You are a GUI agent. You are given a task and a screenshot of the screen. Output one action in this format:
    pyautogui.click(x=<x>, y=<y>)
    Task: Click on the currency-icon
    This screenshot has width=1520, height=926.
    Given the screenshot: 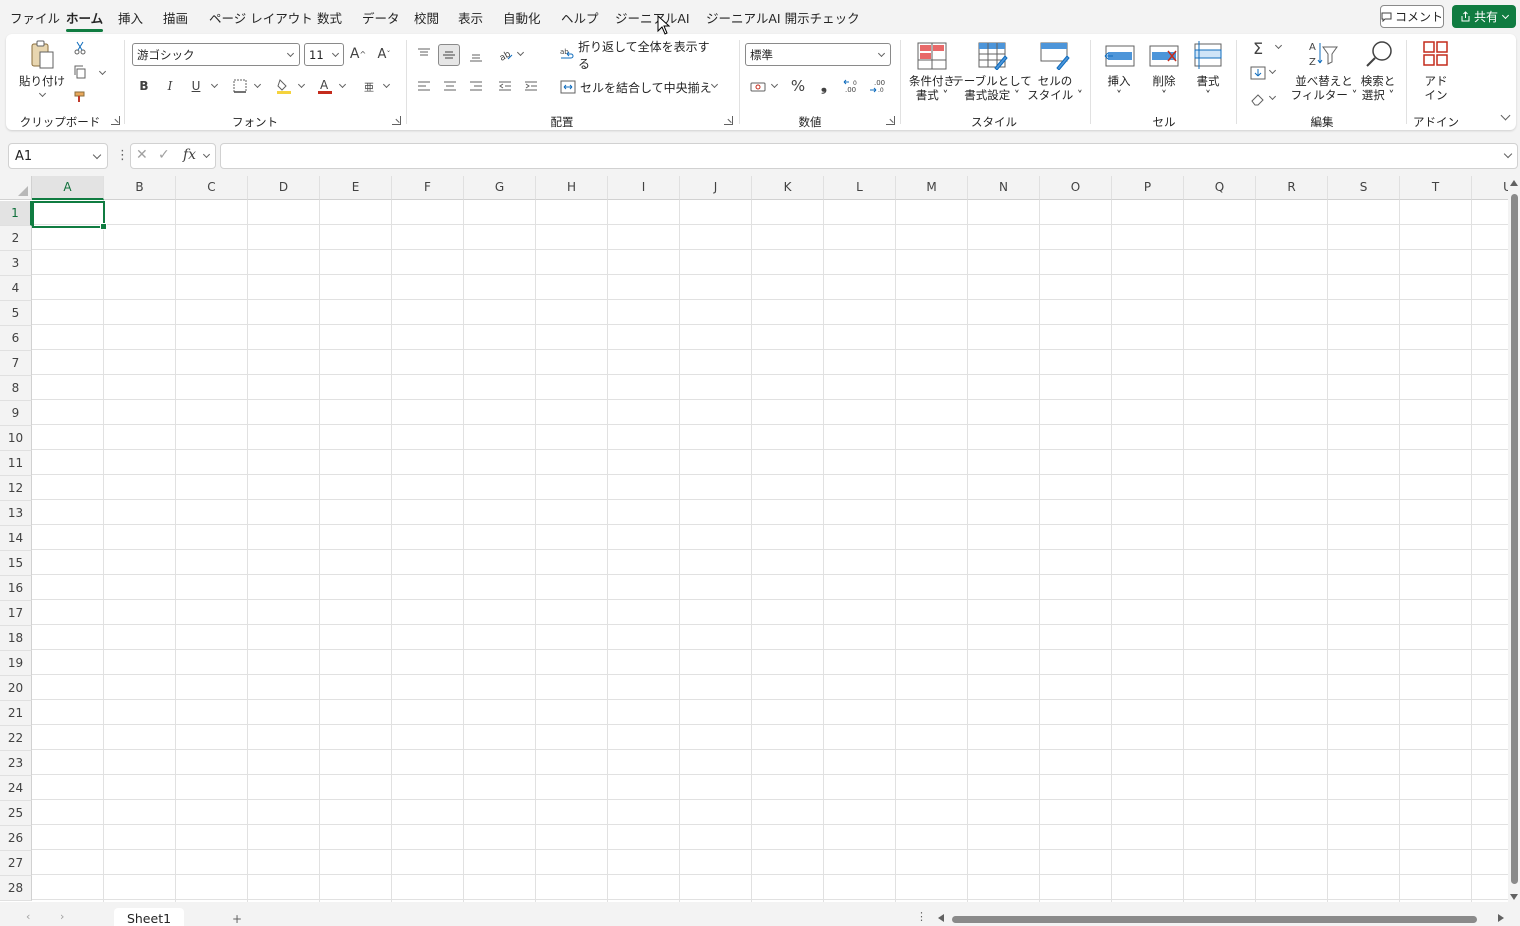 What is the action you would take?
    pyautogui.click(x=758, y=87)
    